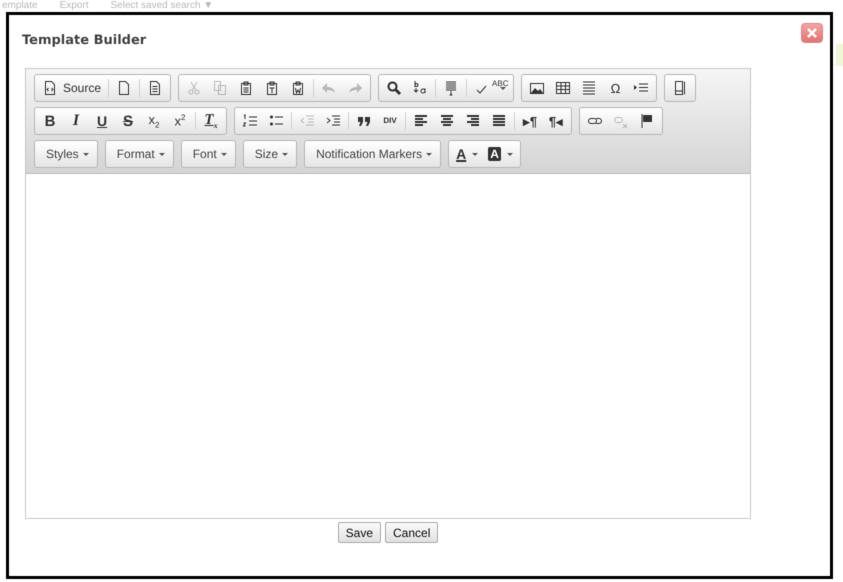  What do you see at coordinates (128, 121) in the screenshot?
I see `toolbar-button: S` at bounding box center [128, 121].